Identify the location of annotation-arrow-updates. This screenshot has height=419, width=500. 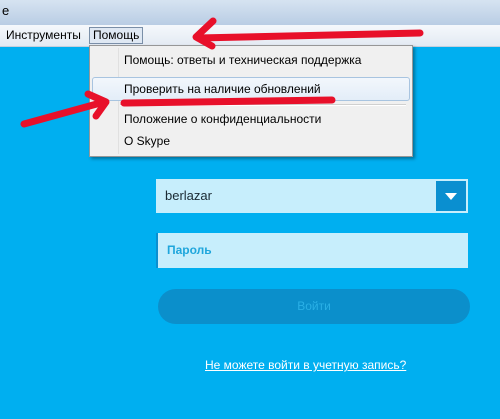
(64, 113).